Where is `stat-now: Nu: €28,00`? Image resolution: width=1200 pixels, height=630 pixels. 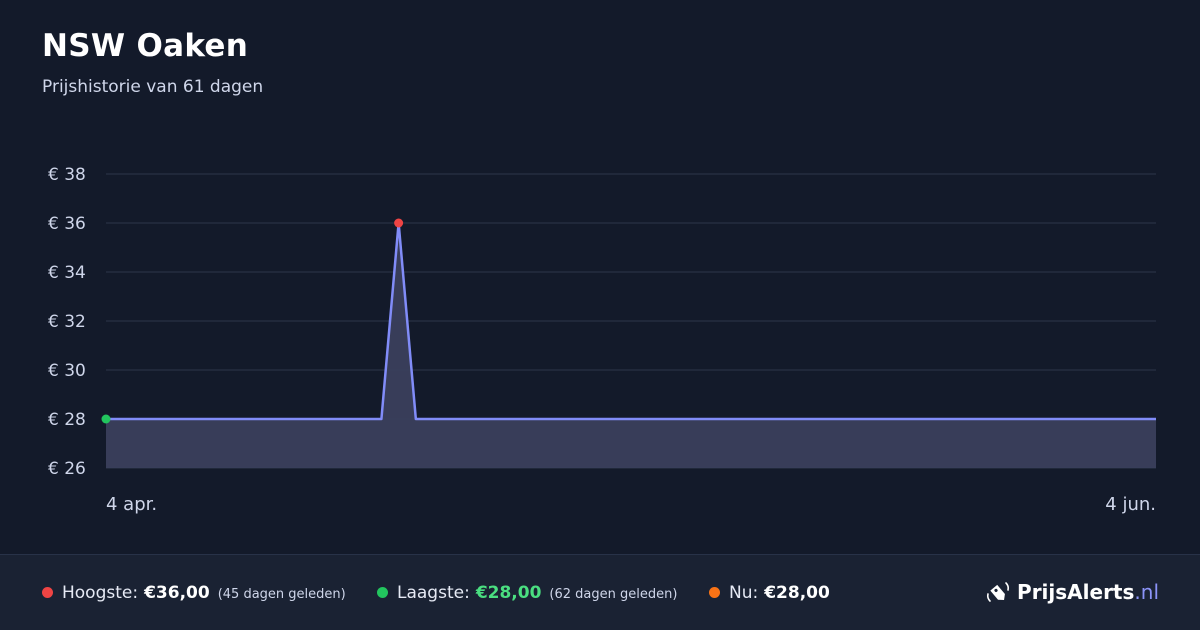 stat-now: Nu: €28,00 is located at coordinates (769, 593).